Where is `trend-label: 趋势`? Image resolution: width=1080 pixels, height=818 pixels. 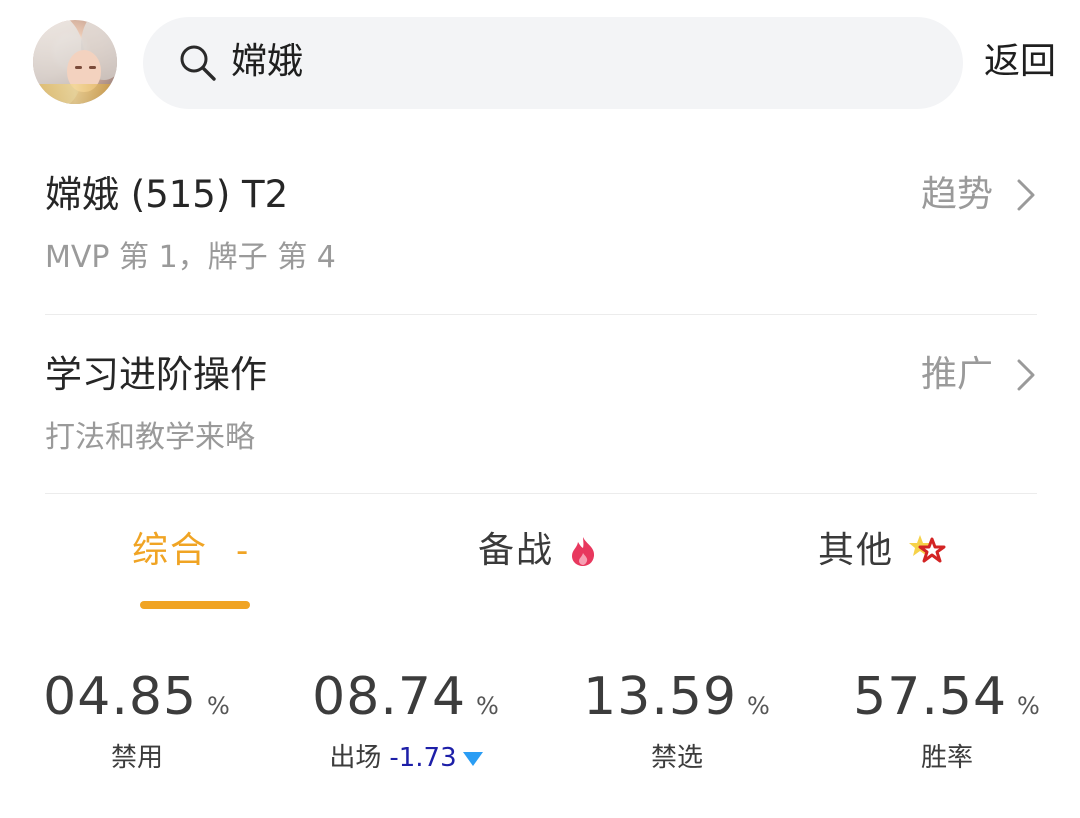 trend-label: 趋势 is located at coordinates (956, 194).